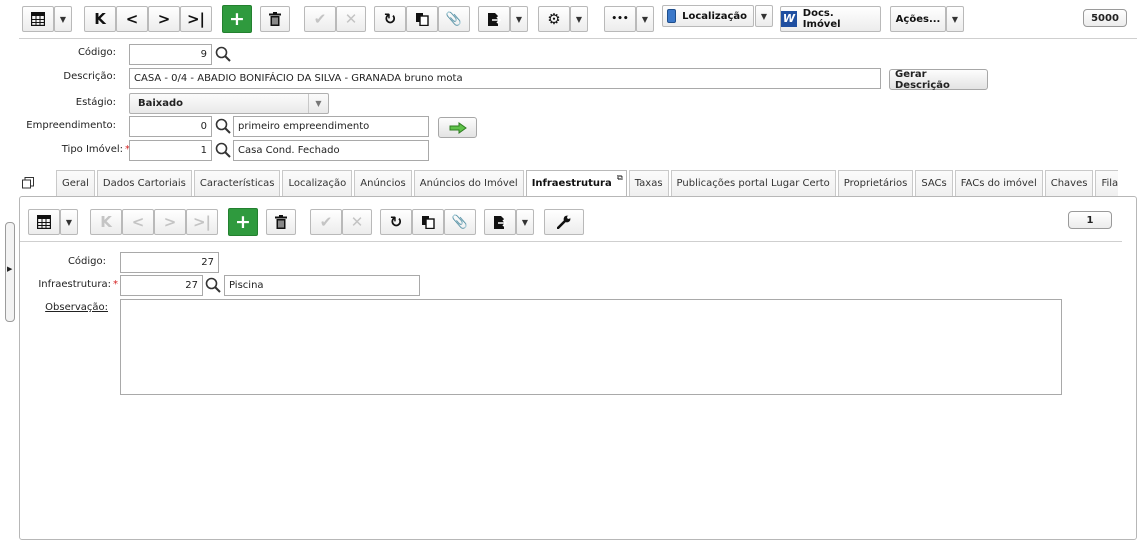 The image size is (1141, 545). What do you see at coordinates (28, 183) in the screenshot?
I see `window-icon` at bounding box center [28, 183].